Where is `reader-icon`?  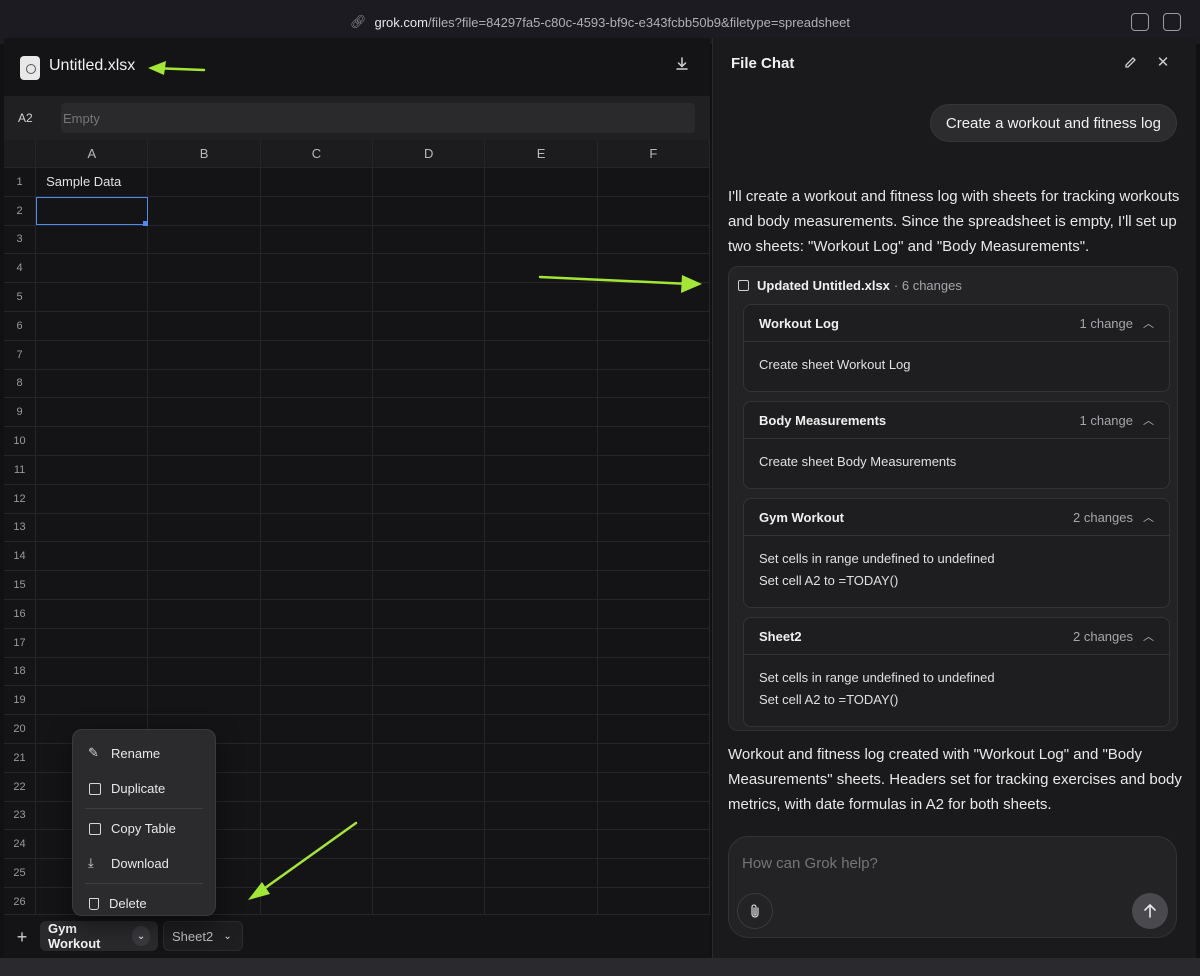
reader-icon is located at coordinates (1140, 22).